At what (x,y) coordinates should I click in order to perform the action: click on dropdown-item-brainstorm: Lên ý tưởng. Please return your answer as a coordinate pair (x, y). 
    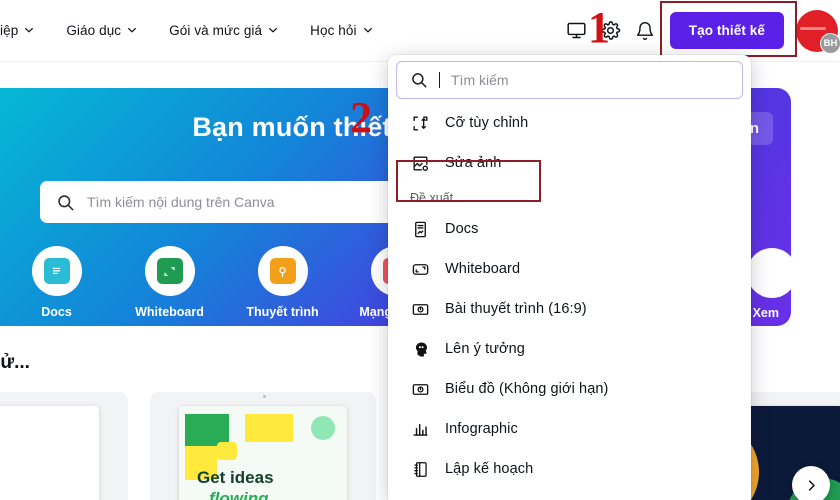
    Looking at the image, I should click on (569, 349).